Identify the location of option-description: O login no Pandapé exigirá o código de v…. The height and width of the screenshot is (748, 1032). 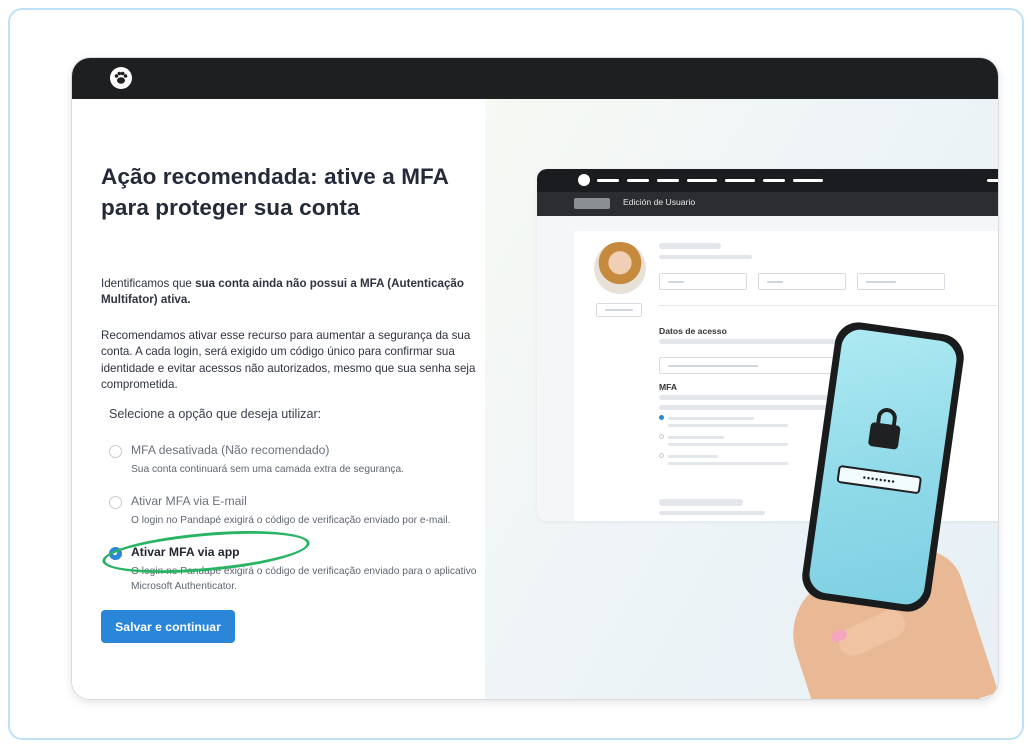
(291, 520).